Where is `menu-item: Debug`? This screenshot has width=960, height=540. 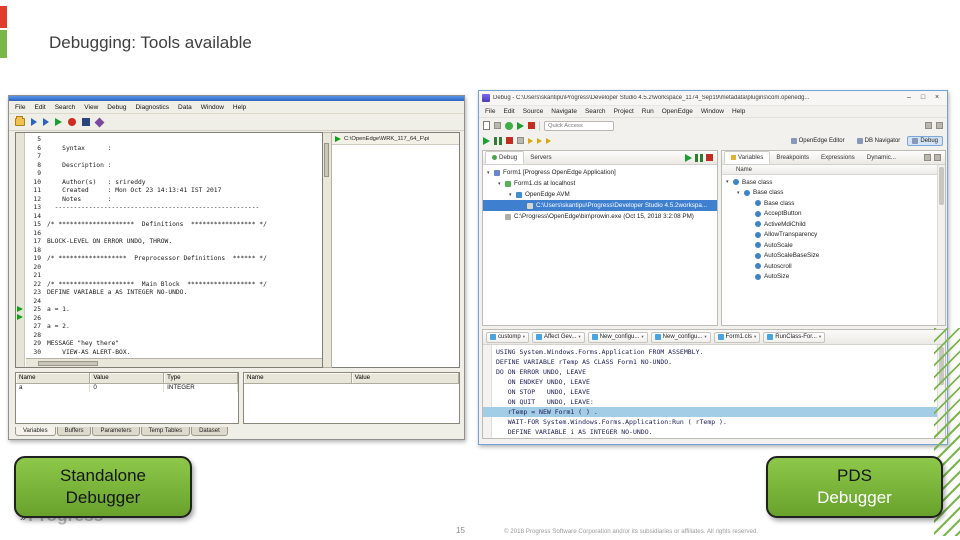
menu-item: Debug is located at coordinates (116, 107).